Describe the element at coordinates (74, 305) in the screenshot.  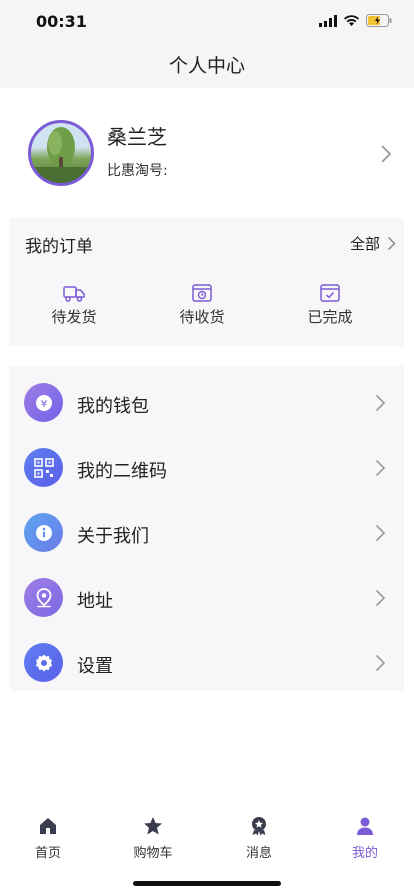
I see `order-pending-shipment: 待发货` at that location.